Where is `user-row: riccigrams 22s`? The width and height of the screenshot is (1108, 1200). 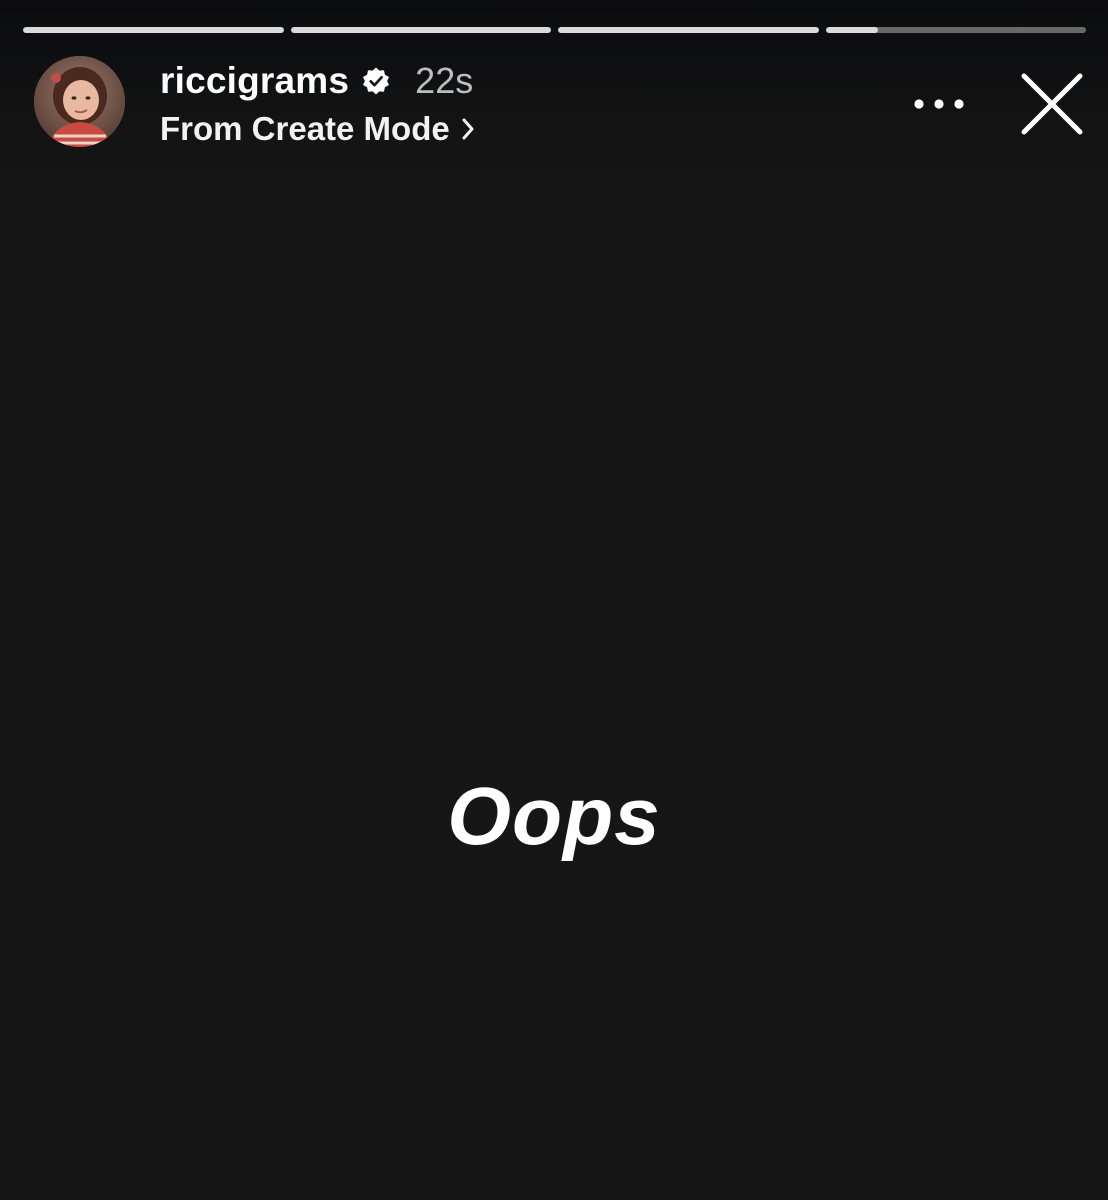
user-row: riccigrams 22s is located at coordinates (316, 81).